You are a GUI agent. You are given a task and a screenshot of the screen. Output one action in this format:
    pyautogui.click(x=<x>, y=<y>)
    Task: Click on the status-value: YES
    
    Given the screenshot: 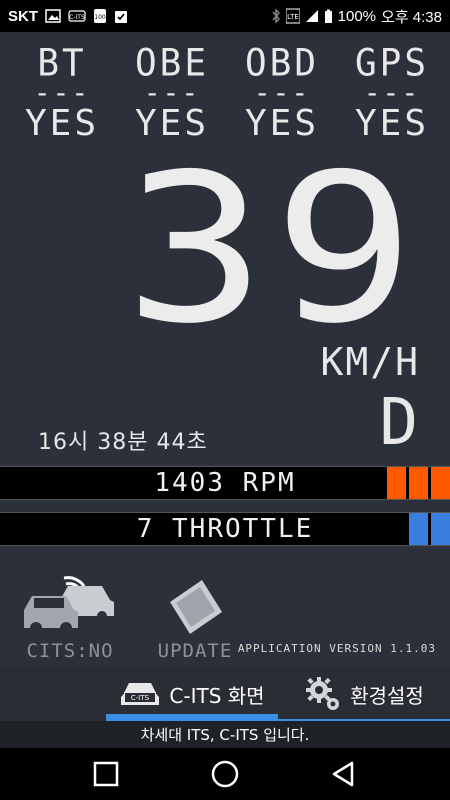 What is the action you would take?
    pyautogui.click(x=62, y=123)
    